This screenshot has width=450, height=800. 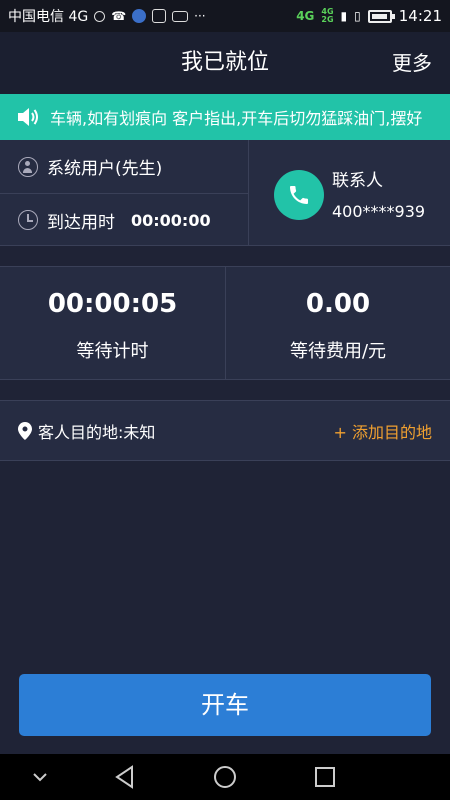 What do you see at coordinates (325, 777) in the screenshot?
I see `recents-icon` at bounding box center [325, 777].